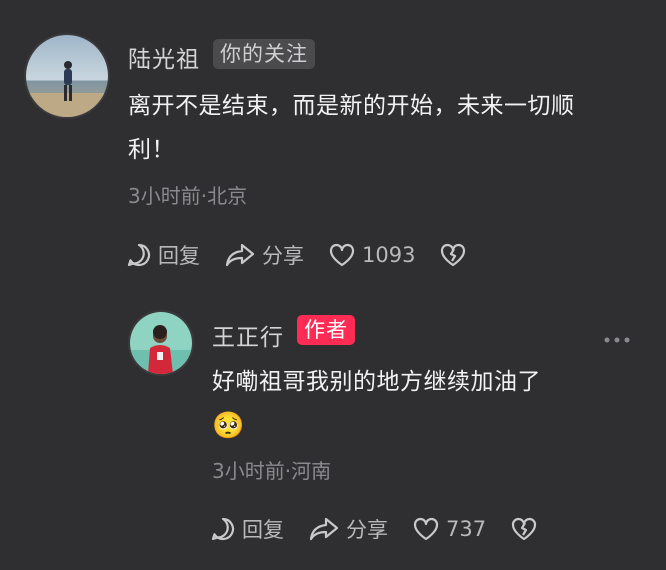 This screenshot has width=666, height=570. I want to click on comment-text-line: 离开不是结束，而是新的开始，未来一切顺, so click(351, 106).